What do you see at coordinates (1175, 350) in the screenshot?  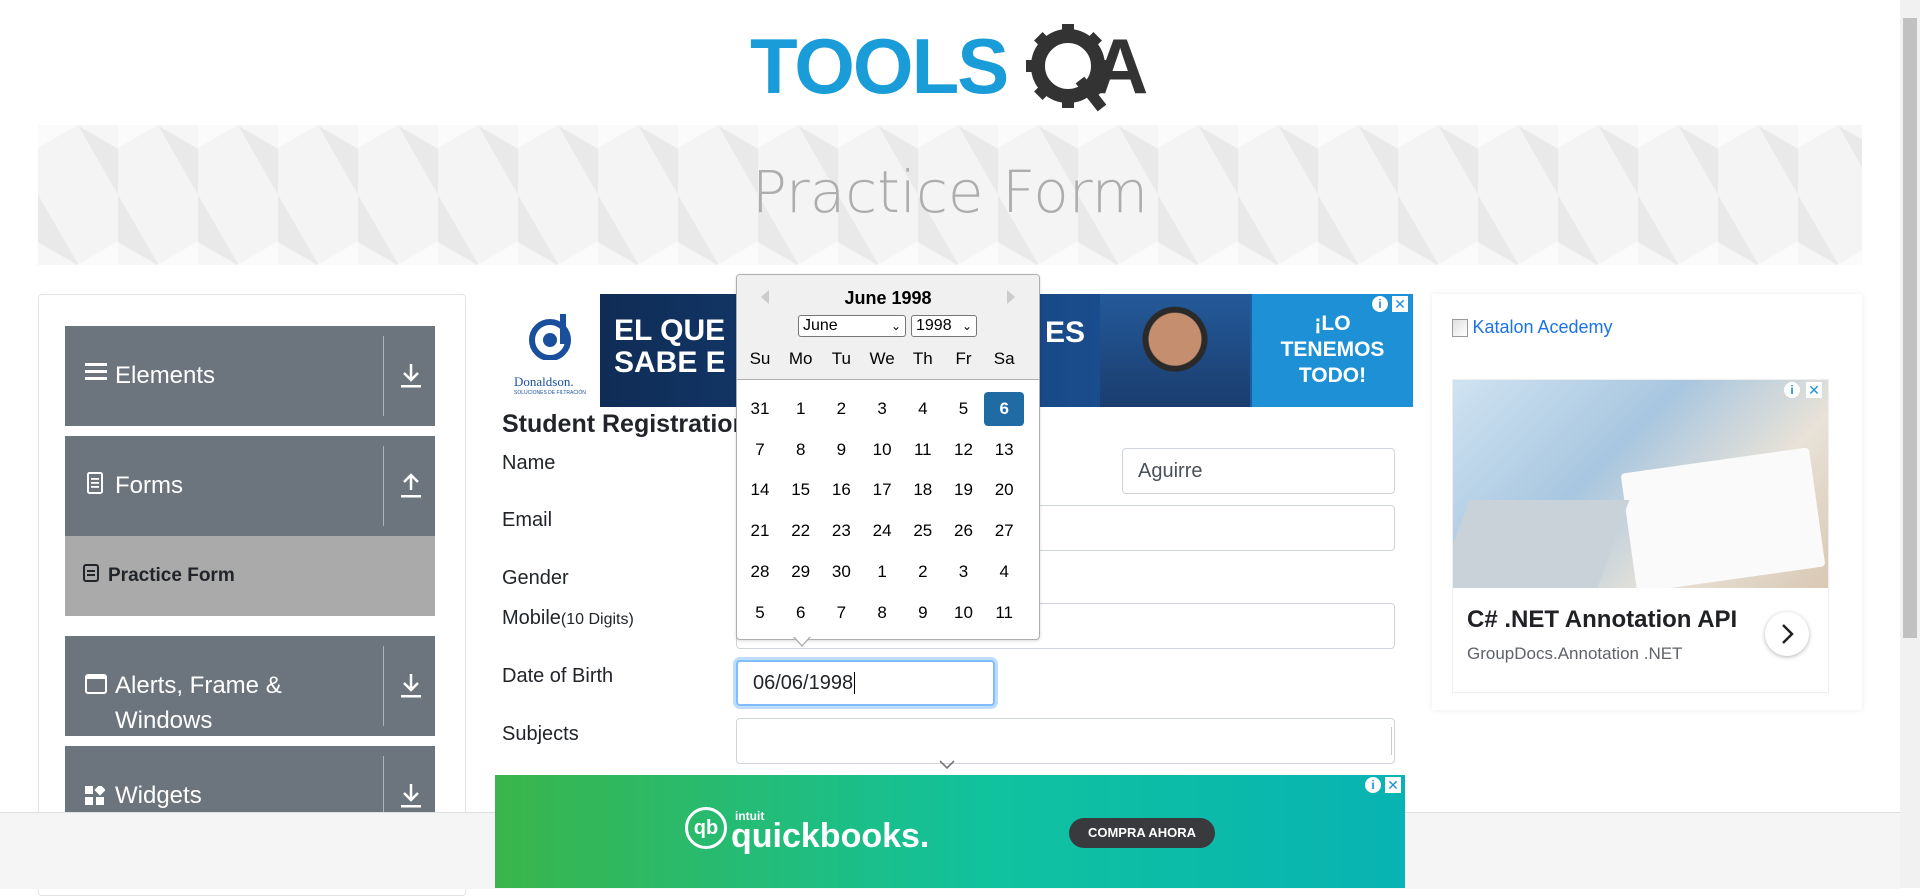 I see `ad-person-image` at bounding box center [1175, 350].